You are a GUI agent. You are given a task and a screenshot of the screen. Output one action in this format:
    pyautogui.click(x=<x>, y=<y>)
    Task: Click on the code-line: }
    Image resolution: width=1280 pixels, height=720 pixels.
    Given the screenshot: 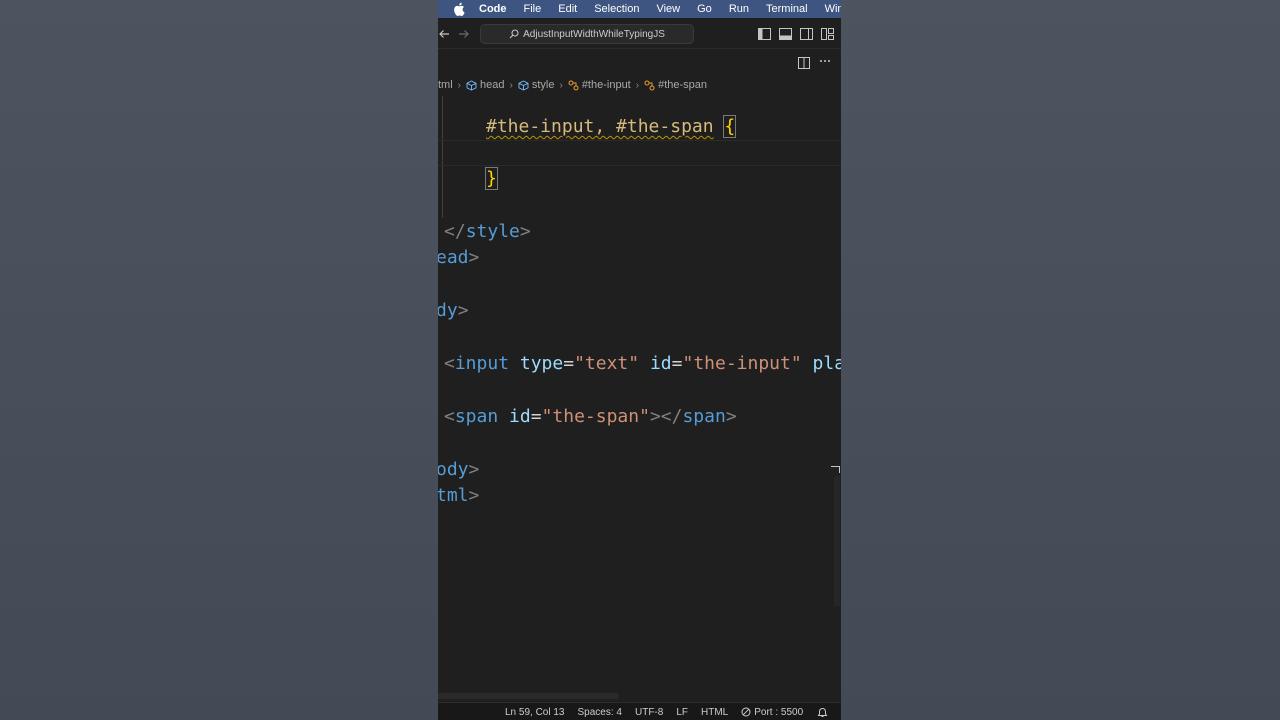 What is the action you would take?
    pyautogui.click(x=491, y=179)
    